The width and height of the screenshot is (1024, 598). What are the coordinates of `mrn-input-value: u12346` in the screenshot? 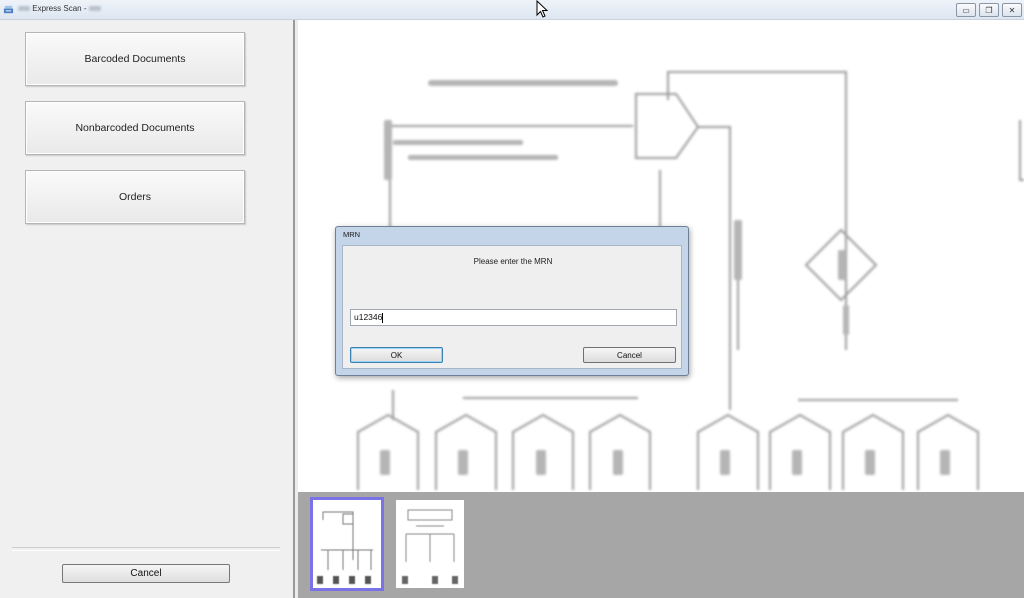 It's located at (368, 317).